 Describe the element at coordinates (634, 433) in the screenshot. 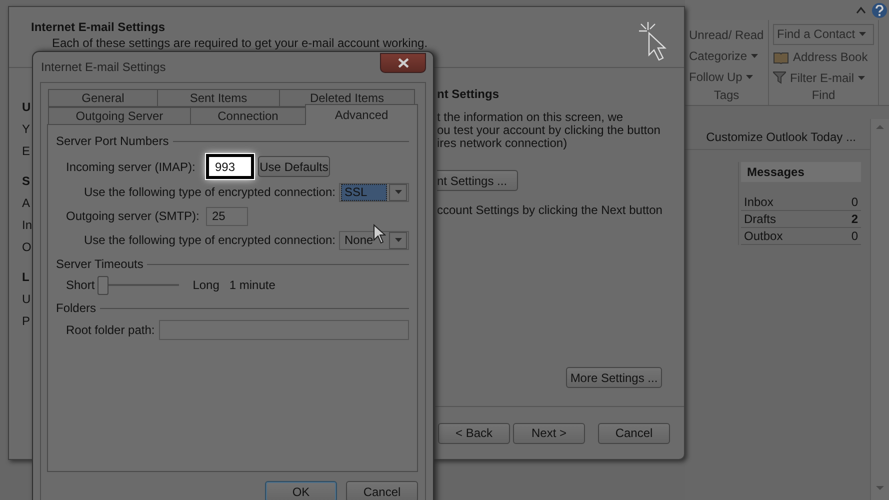

I see `wizard-button: Cancel` at that location.